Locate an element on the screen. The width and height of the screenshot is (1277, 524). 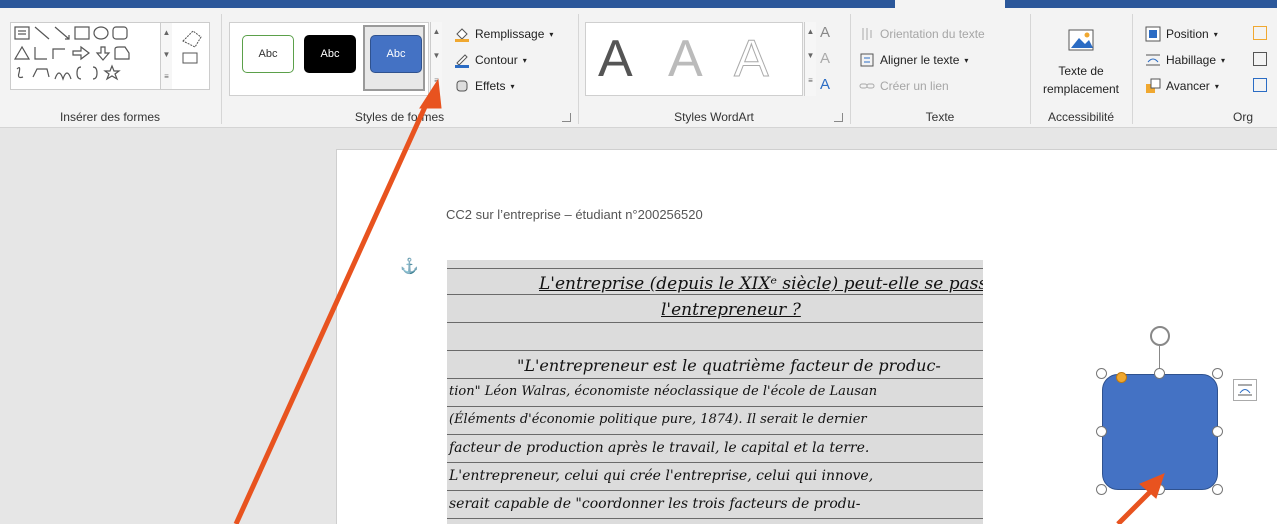
arrow-line-right is located at coordinates (1136, 505).